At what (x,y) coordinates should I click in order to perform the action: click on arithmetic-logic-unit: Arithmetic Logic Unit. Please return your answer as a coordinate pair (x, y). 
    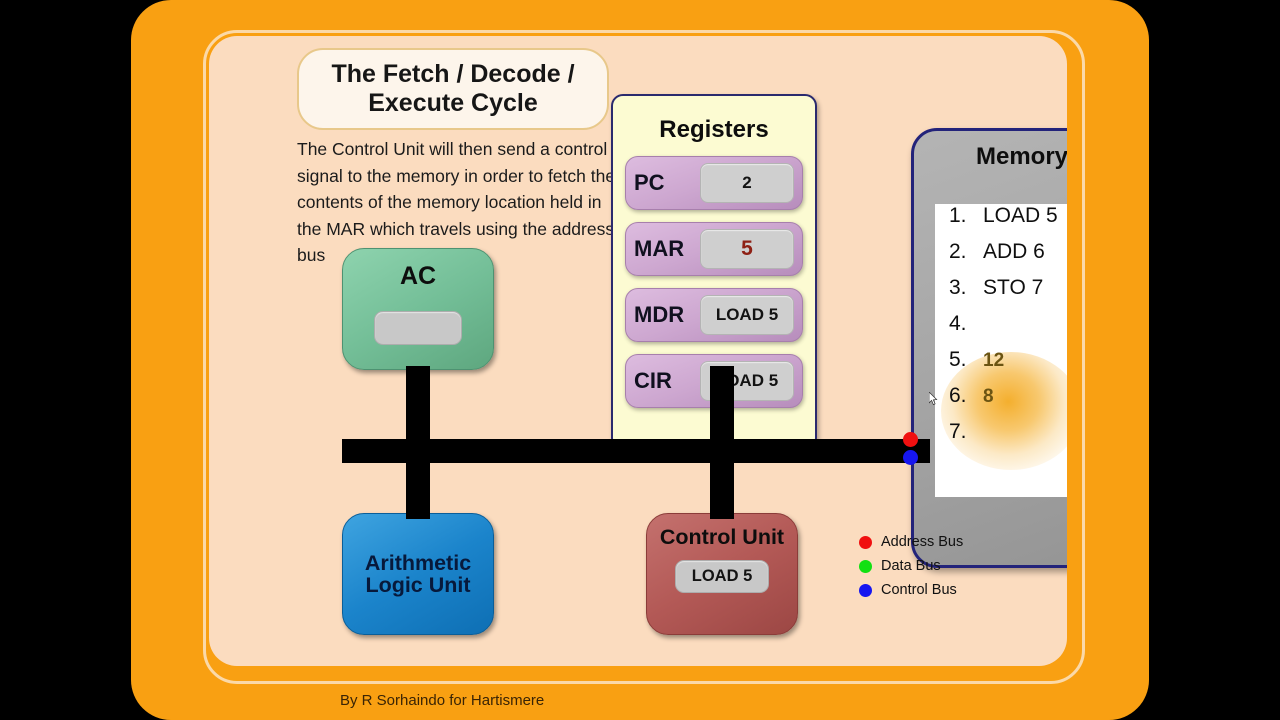
    Looking at the image, I should click on (418, 574).